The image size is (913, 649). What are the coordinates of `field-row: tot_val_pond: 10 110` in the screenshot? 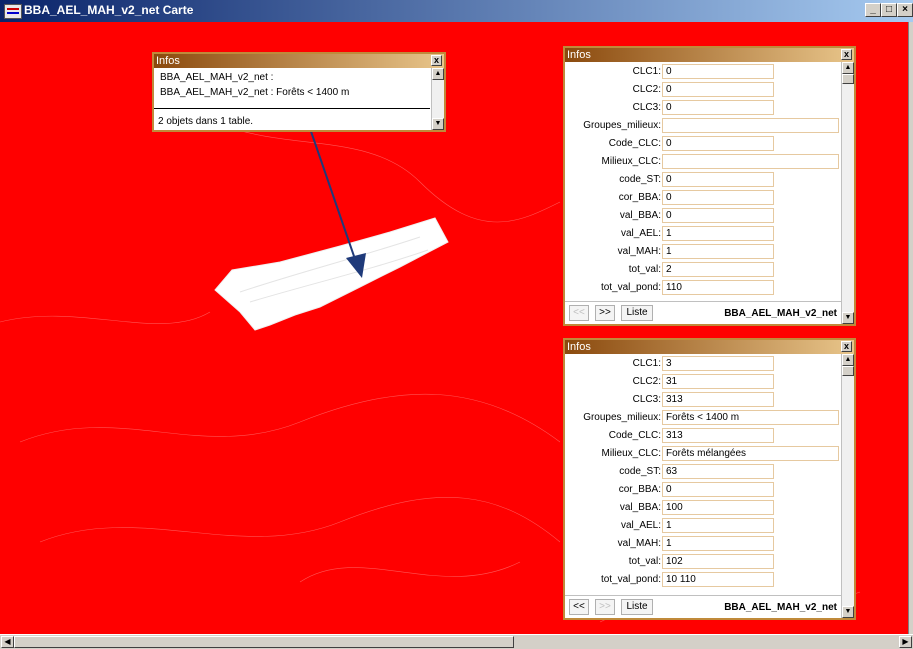 It's located at (703, 579).